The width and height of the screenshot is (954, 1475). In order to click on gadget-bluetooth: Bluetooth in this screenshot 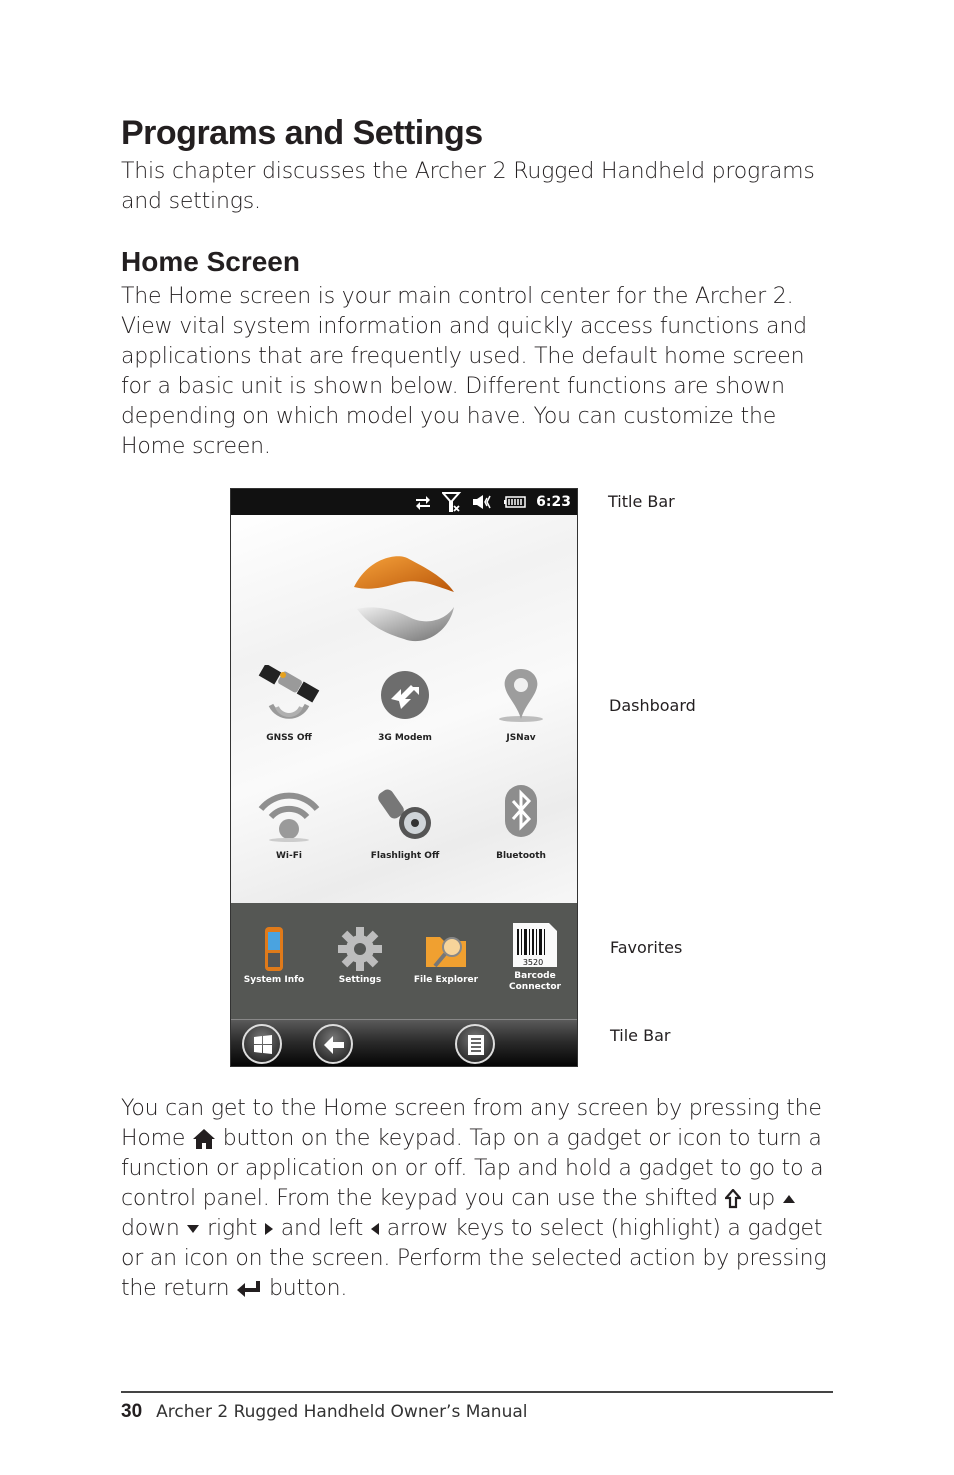, I will do `click(521, 822)`.